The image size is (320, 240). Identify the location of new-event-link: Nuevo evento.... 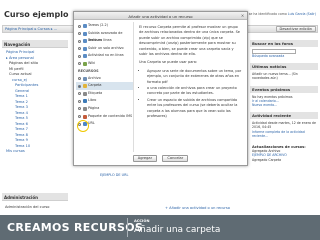
(284, 105).